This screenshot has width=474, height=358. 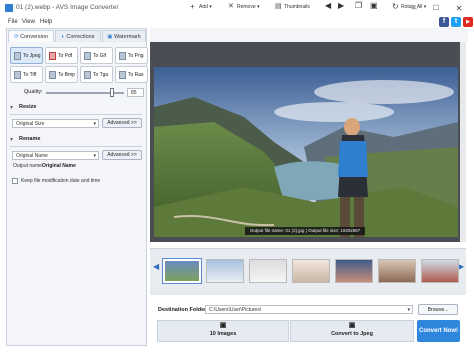 I want to click on resize-advanced-button: Advanced >>, so click(x=122, y=123).